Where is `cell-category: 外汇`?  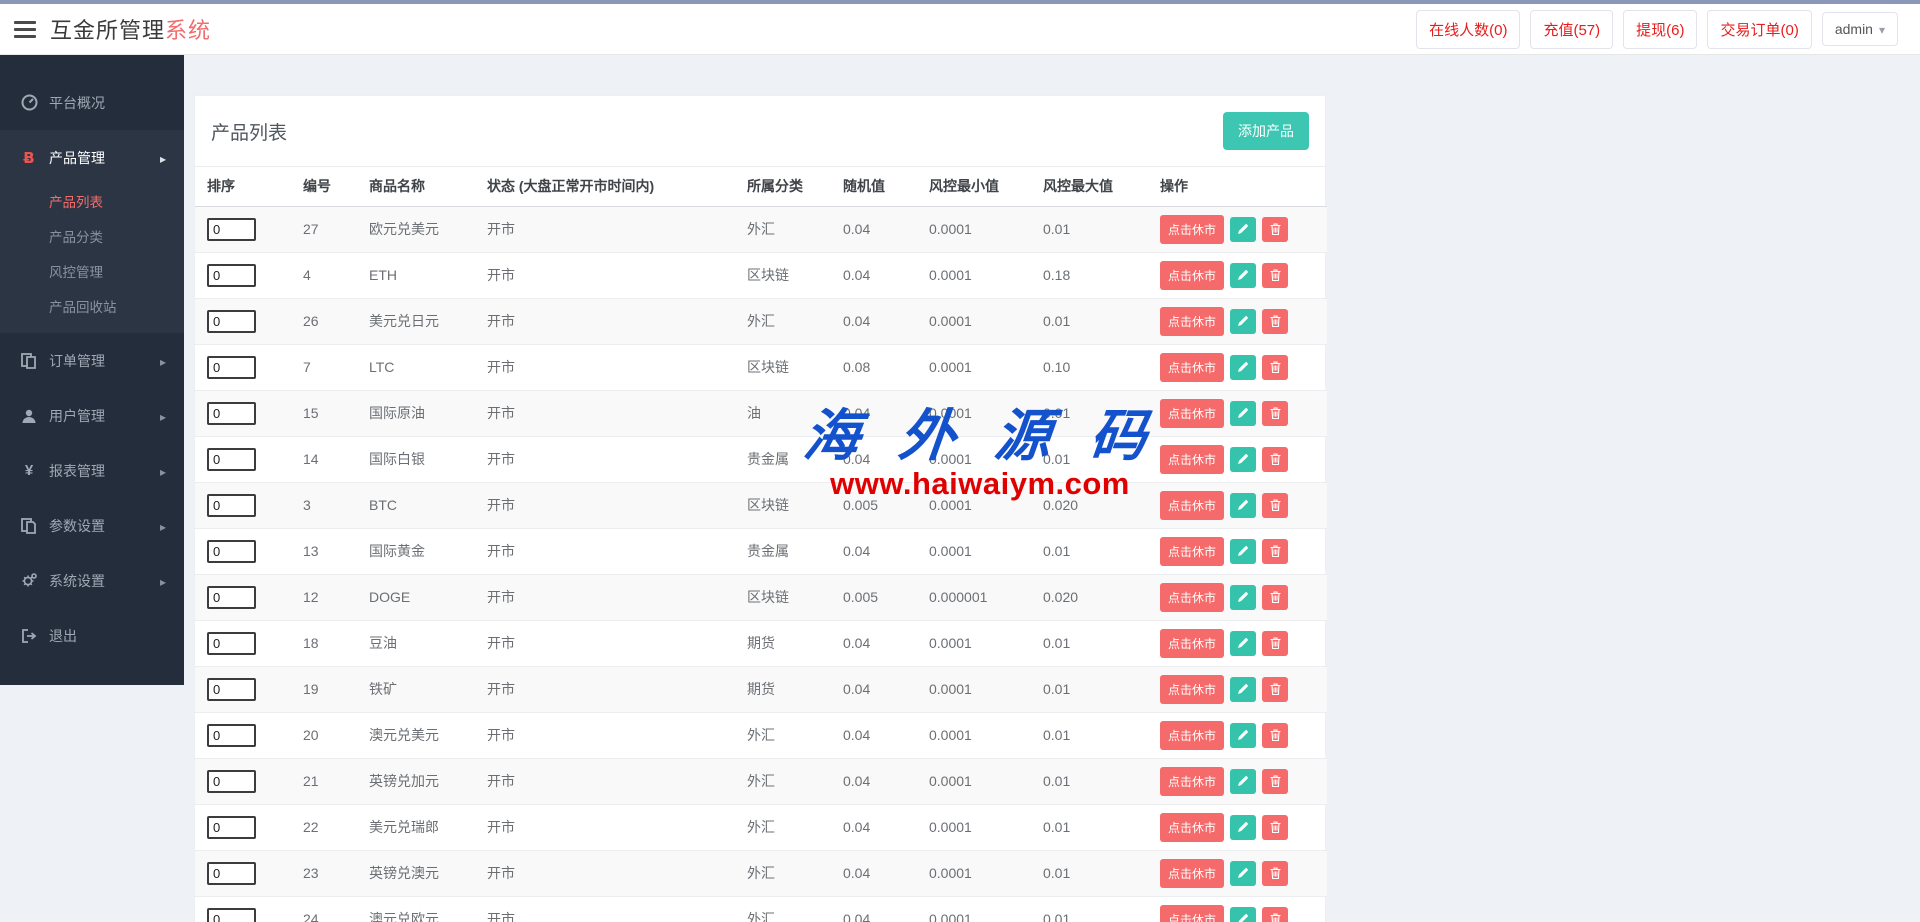
cell-category: 外汇 is located at coordinates (787, 229).